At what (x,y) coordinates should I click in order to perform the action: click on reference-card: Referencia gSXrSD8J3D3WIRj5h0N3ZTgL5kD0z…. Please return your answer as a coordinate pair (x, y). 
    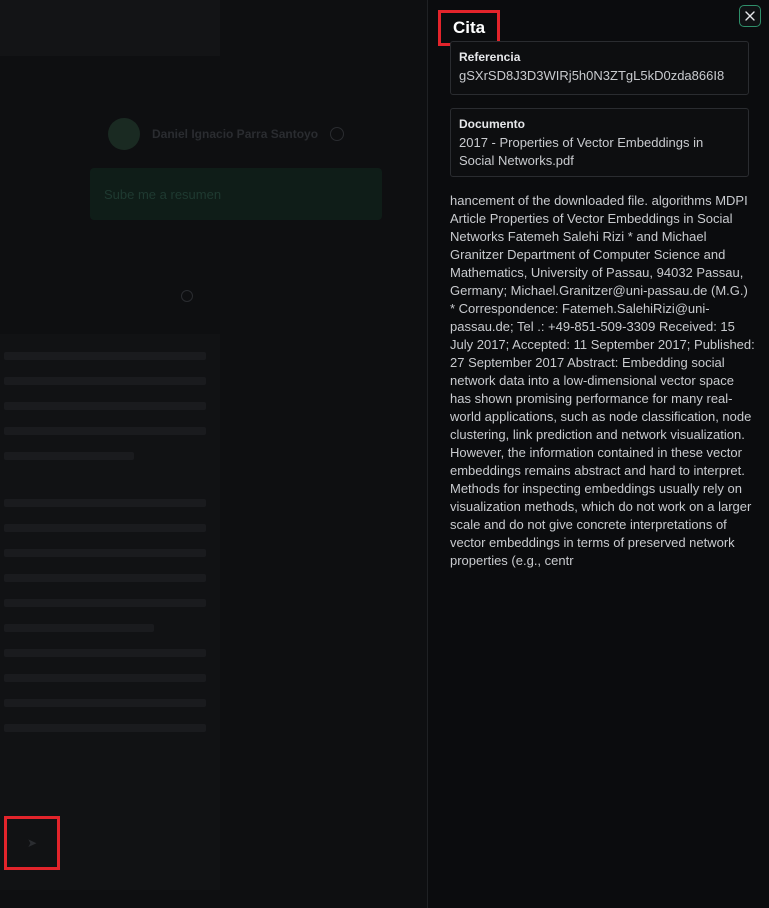
    Looking at the image, I should click on (599, 68).